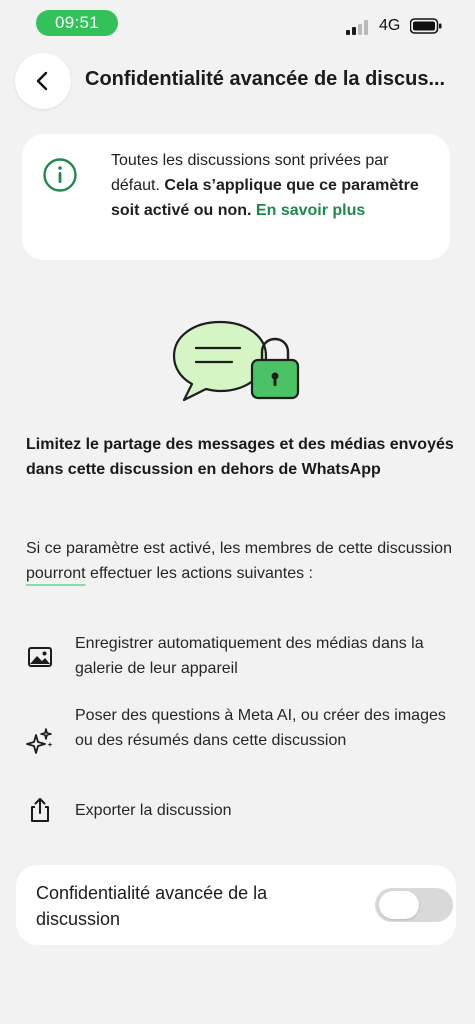 This screenshot has width=475, height=1024. I want to click on info-icon, so click(60, 175).